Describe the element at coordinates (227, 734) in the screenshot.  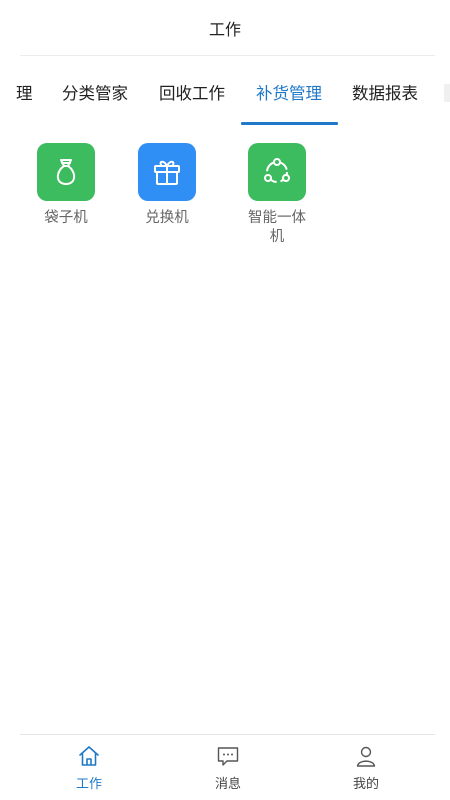
I see `bottom-nav-divider` at that location.